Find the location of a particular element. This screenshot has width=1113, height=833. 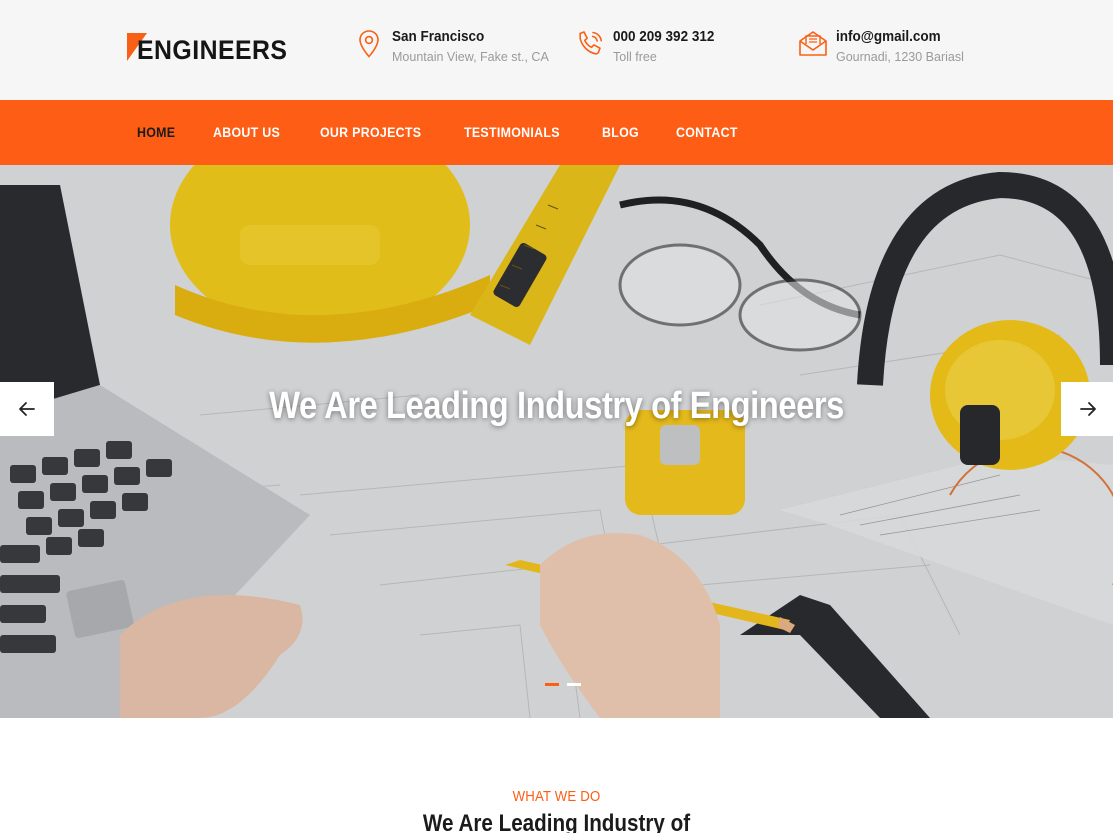

slider-next-button is located at coordinates (1087, 409).